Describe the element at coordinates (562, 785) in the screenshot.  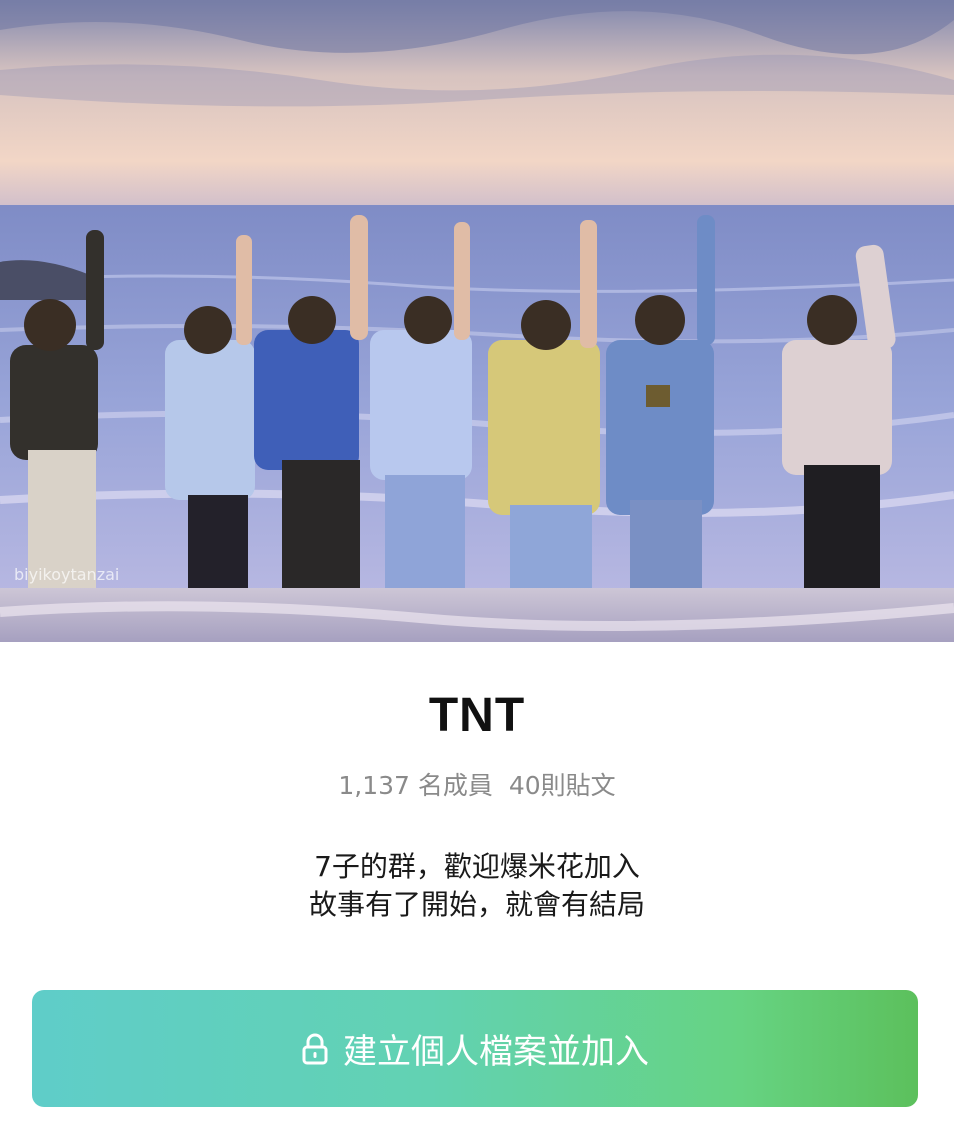
I see `post-count: 40則貼文` at that location.